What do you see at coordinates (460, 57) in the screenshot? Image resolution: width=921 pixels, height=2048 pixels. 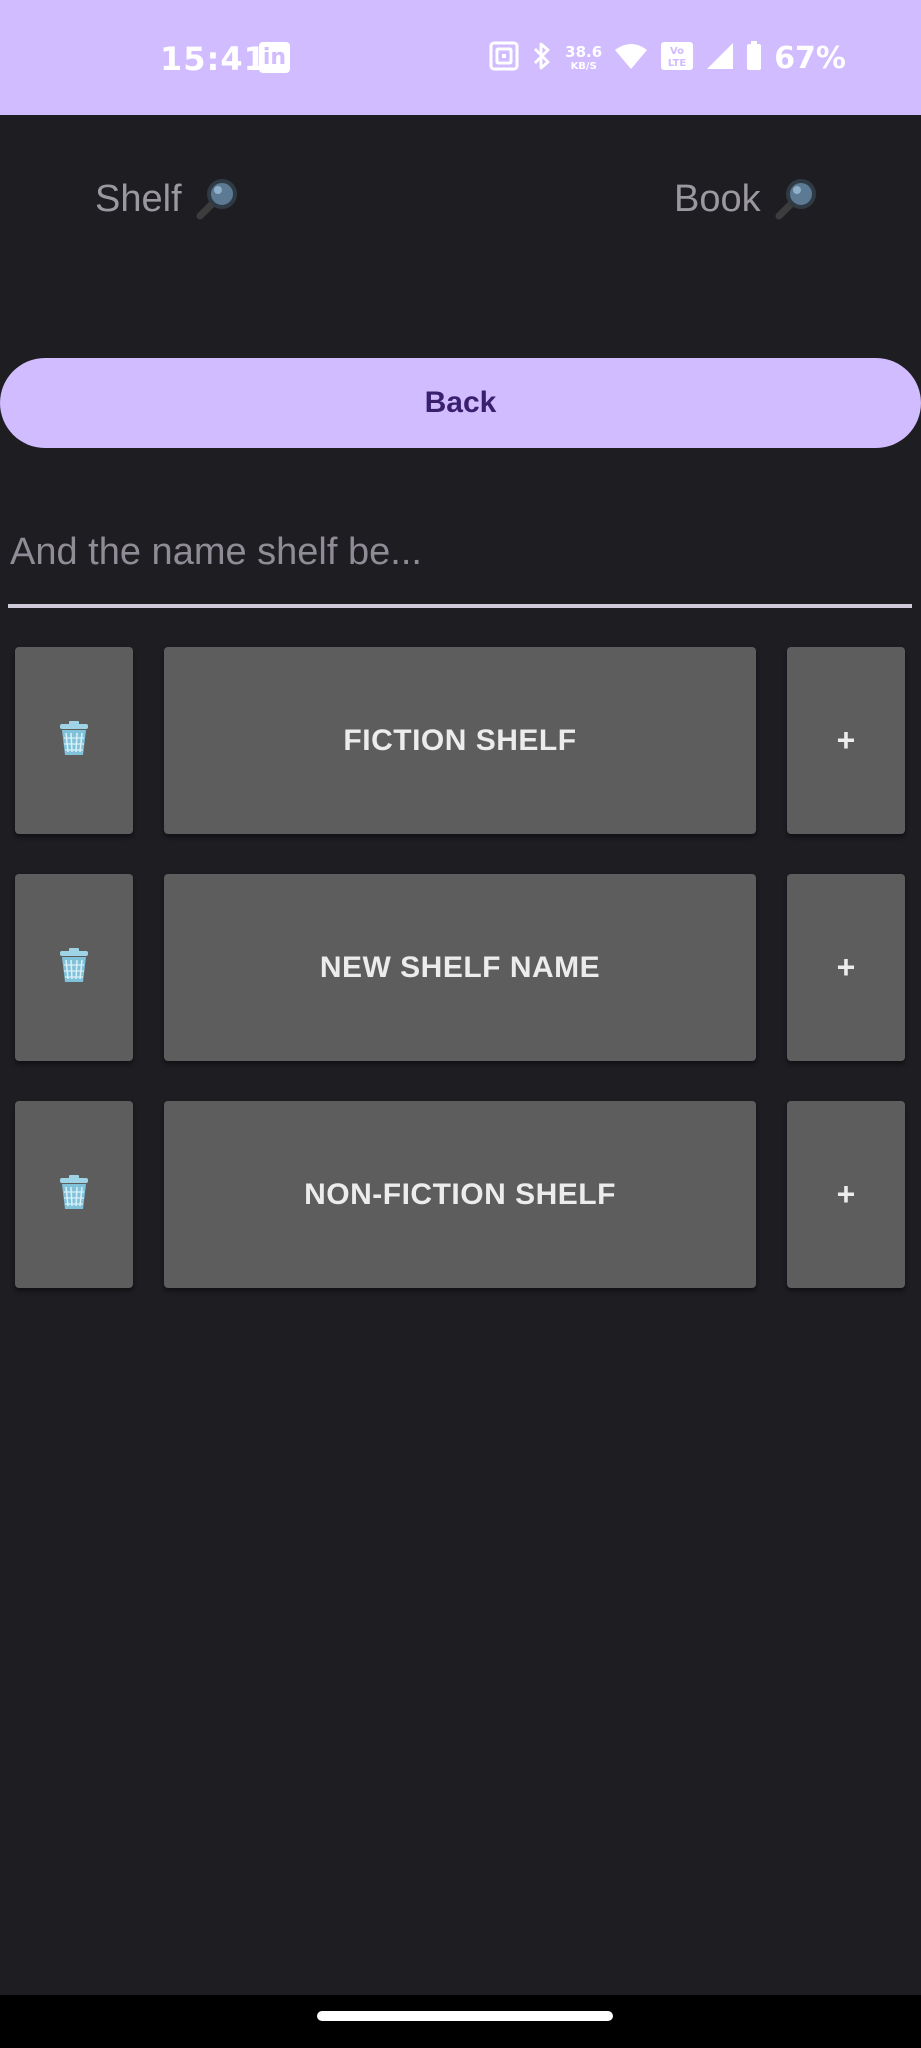 I see `status-bar: 15:41 in 38.6 KB/S Vo LTE 67%` at bounding box center [460, 57].